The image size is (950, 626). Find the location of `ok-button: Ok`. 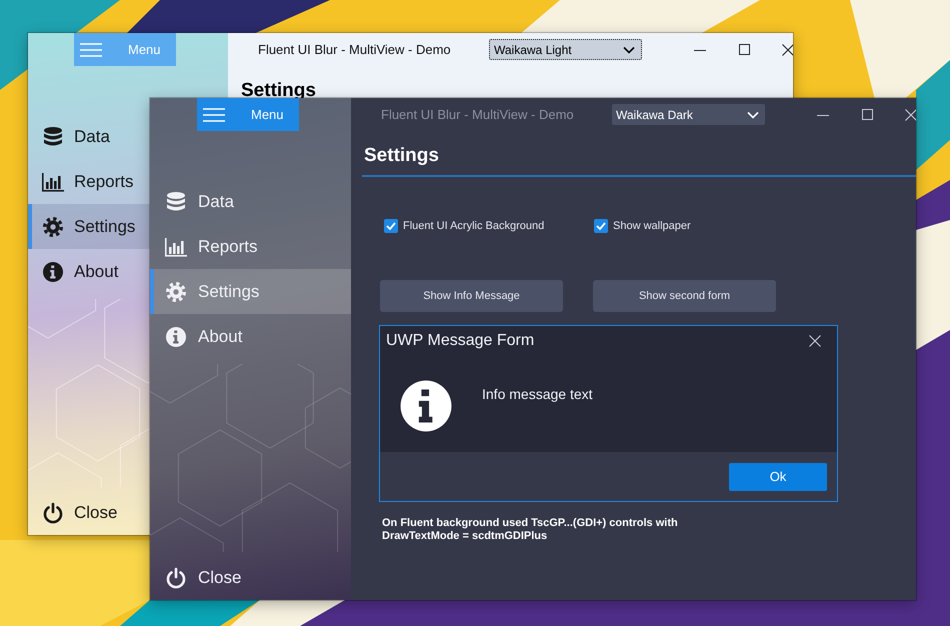

ok-button: Ok is located at coordinates (778, 476).